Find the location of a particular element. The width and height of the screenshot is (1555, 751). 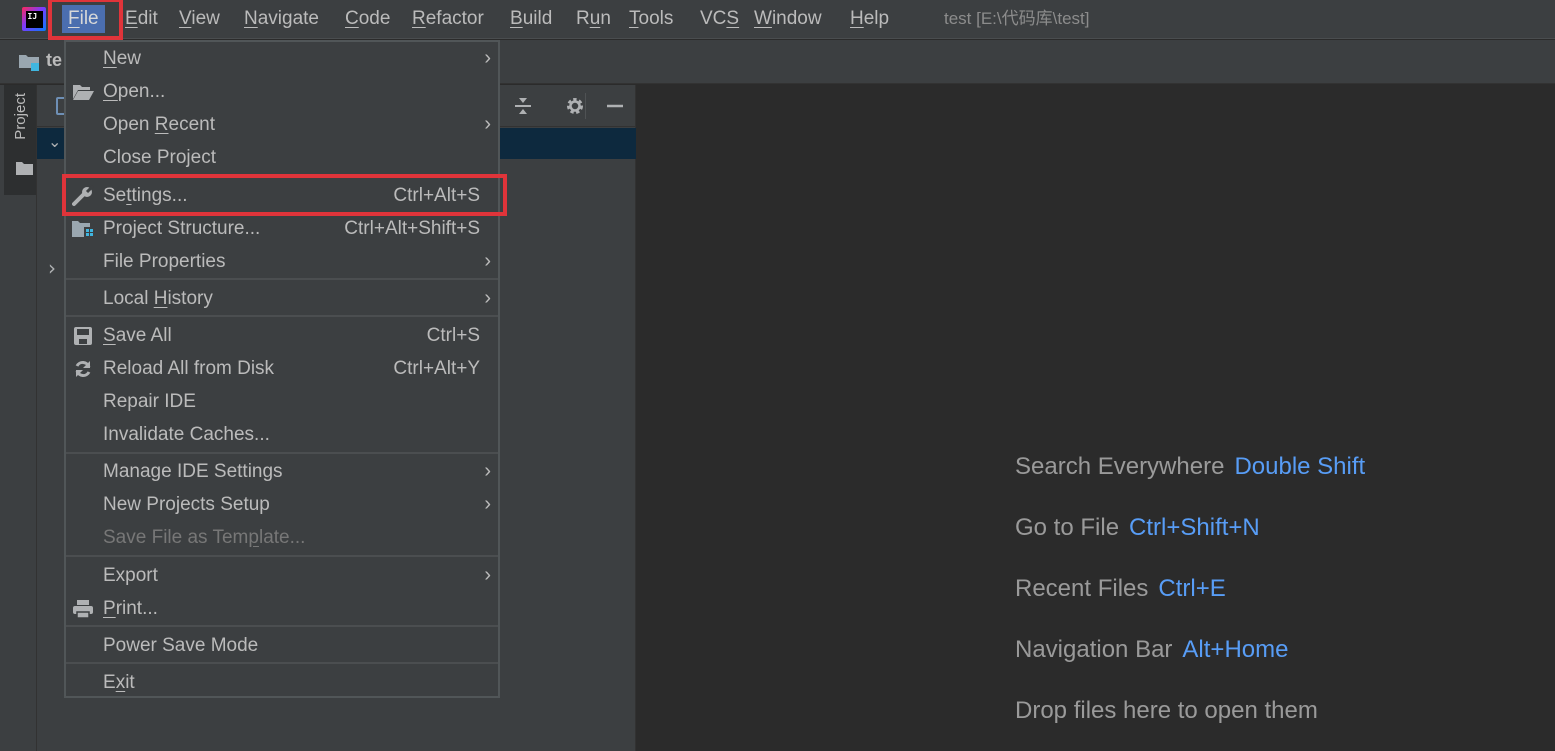

hint-search-everywhere: Search Everywhere Double Shift is located at coordinates (1190, 467).